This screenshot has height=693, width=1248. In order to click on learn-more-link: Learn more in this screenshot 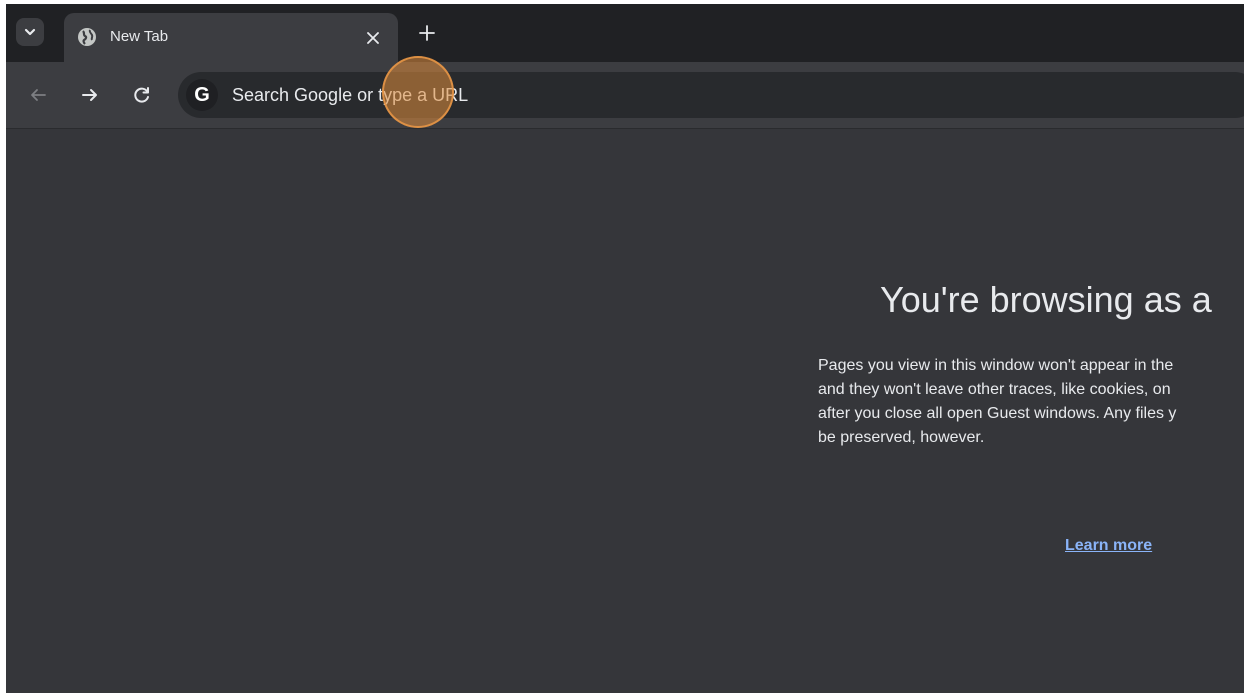, I will do `click(1108, 546)`.